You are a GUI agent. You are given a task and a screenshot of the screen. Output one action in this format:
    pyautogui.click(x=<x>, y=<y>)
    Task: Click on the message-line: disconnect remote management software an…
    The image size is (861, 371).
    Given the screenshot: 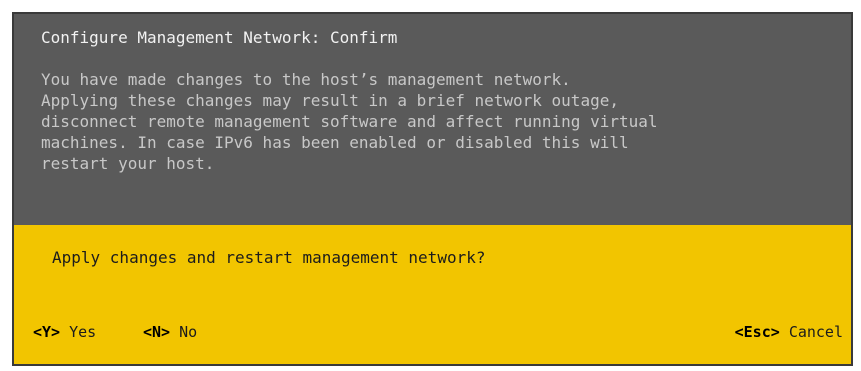 What is the action you would take?
    pyautogui.click(x=349, y=121)
    